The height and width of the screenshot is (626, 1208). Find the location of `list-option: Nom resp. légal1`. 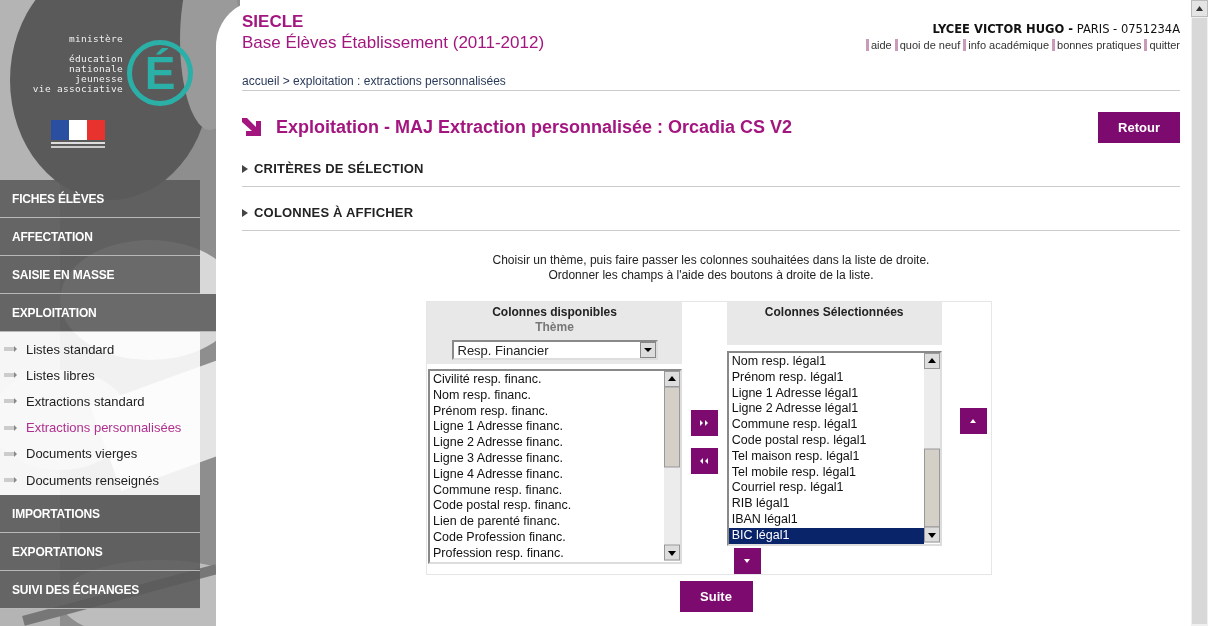

list-option: Nom resp. légal1 is located at coordinates (826, 362).